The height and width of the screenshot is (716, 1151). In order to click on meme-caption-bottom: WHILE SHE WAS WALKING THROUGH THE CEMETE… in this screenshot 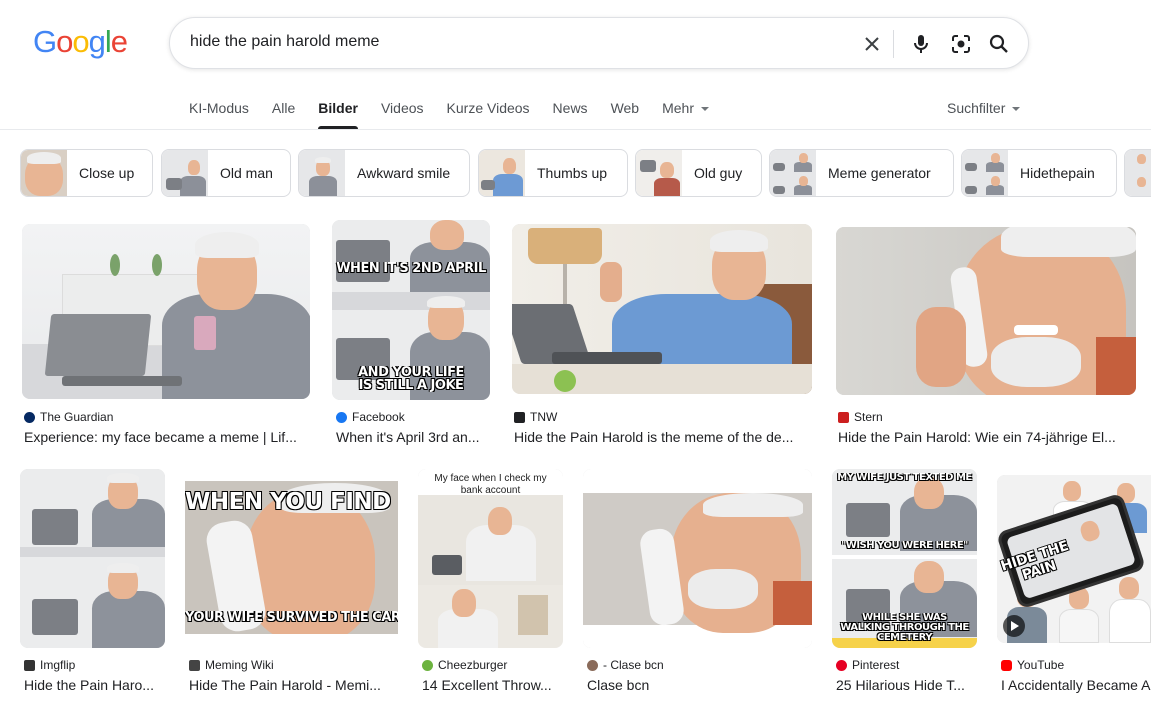, I will do `click(904, 628)`.